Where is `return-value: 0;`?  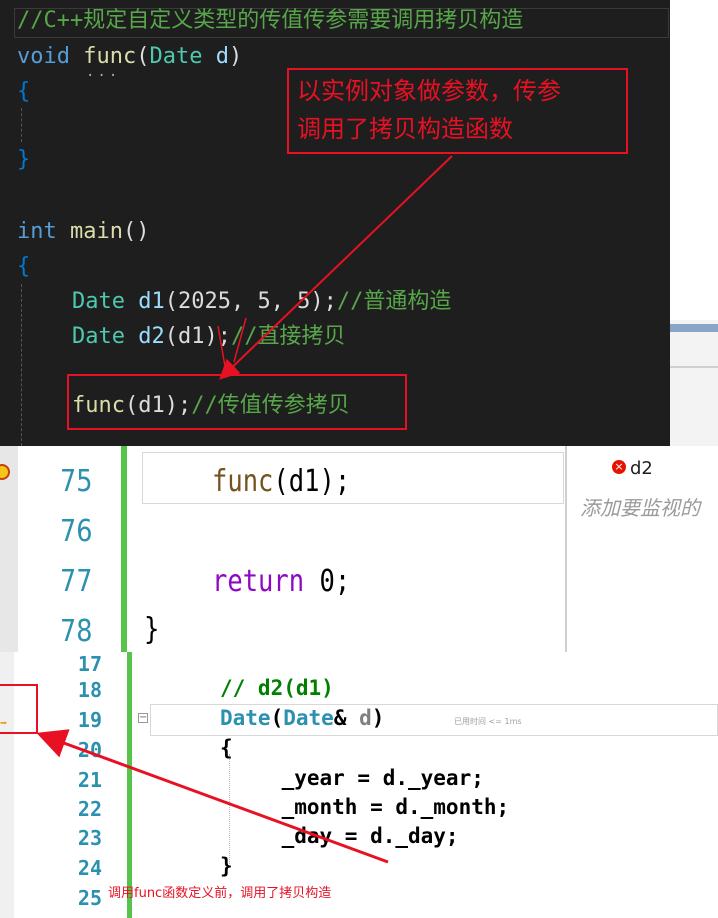 return-value: 0; is located at coordinates (327, 581).